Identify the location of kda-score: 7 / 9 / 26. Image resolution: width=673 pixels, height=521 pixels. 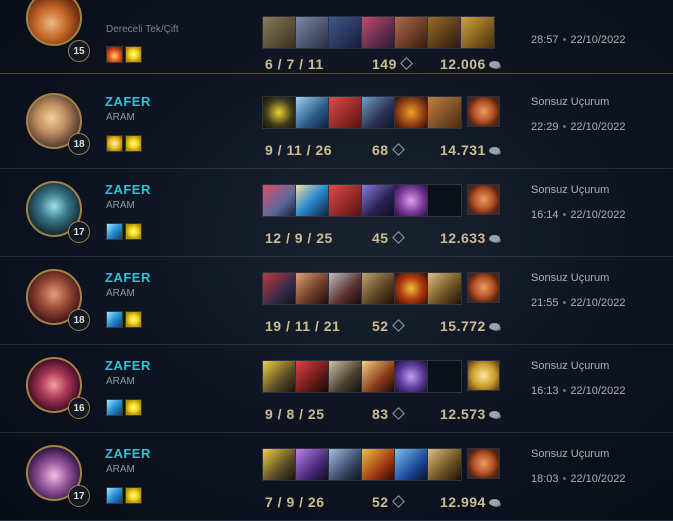
(295, 502).